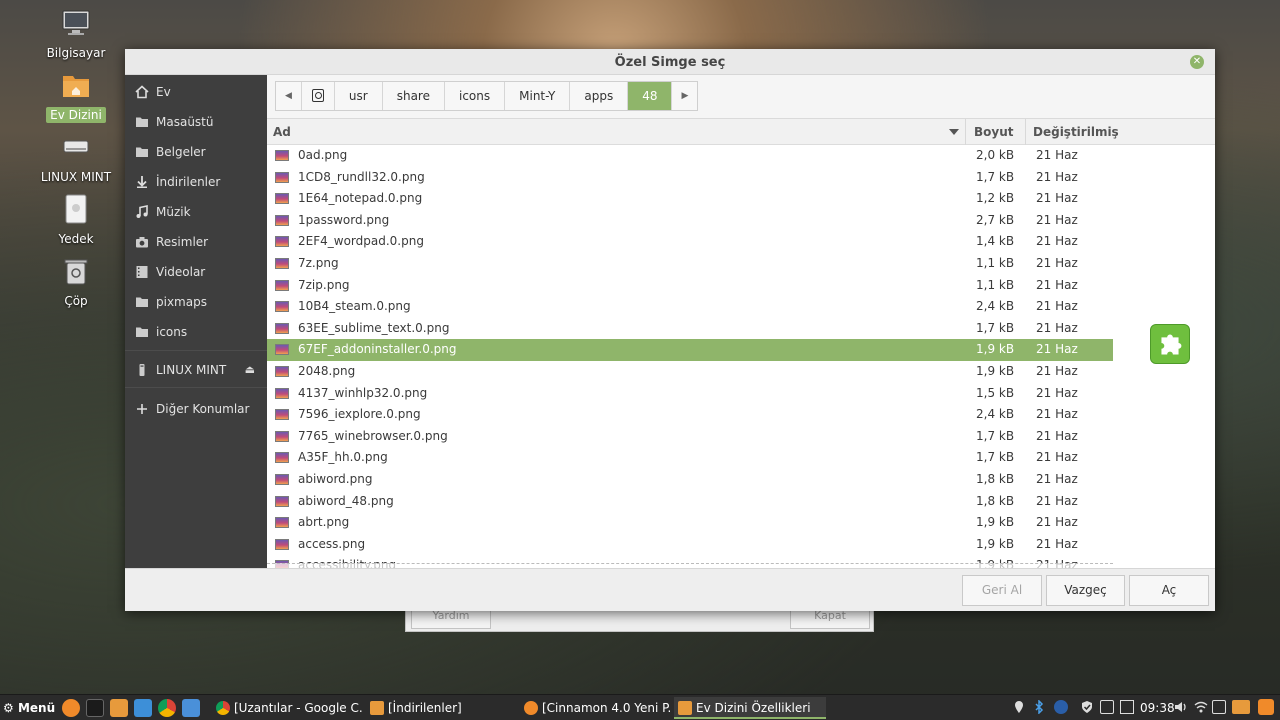  Describe the element at coordinates (1127, 707) in the screenshot. I see `package-icon` at that location.